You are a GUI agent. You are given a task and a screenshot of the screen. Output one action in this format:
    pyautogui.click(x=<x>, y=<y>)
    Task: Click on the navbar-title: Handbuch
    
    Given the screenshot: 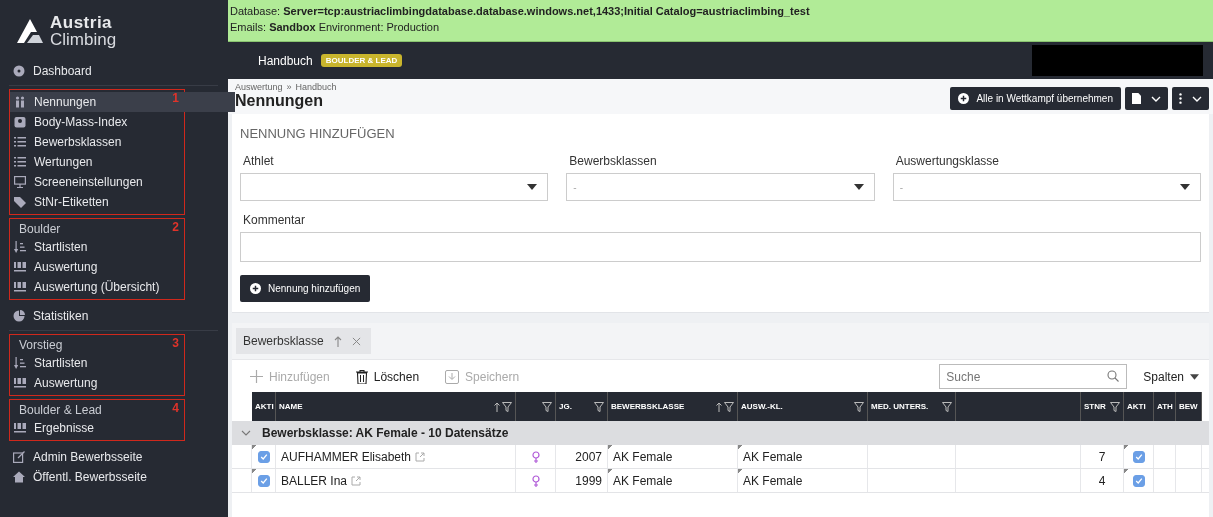 What is the action you would take?
    pyautogui.click(x=285, y=60)
    